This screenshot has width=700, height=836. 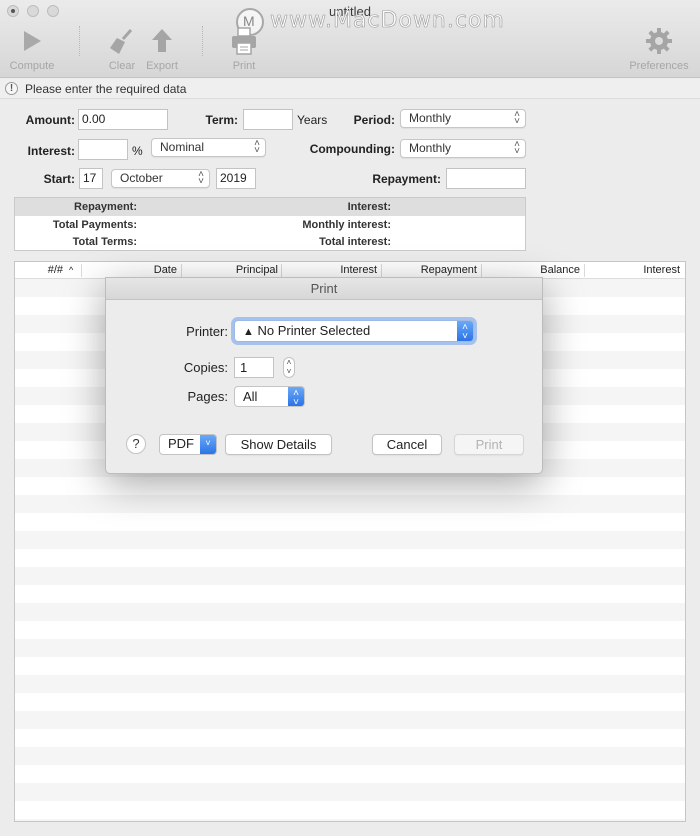 What do you see at coordinates (486, 178) in the screenshot?
I see `repayment-field` at bounding box center [486, 178].